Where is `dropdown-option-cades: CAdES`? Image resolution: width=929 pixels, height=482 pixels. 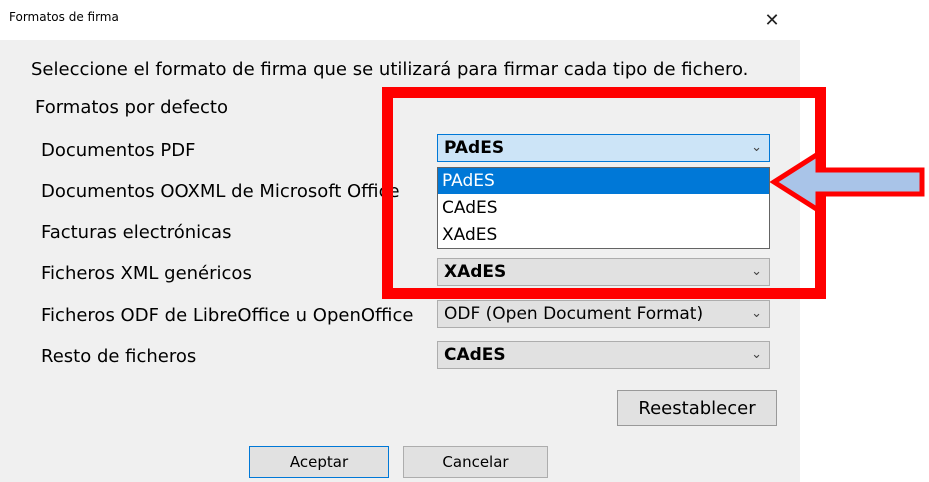
dropdown-option-cades: CAdES is located at coordinates (603, 208).